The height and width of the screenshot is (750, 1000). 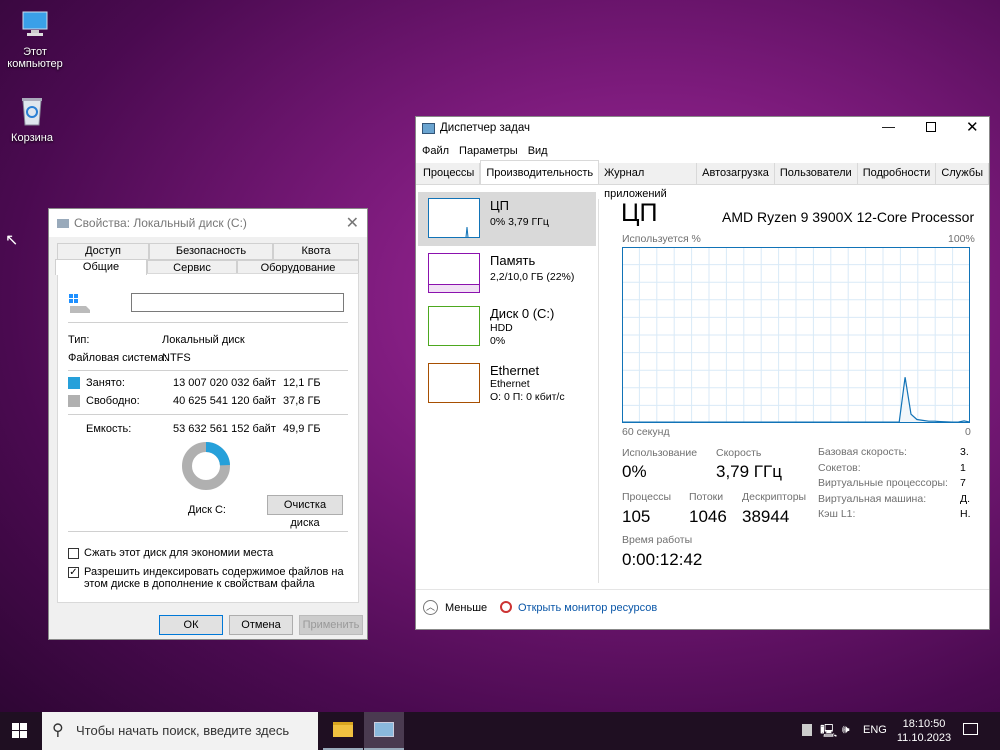 I want to click on clock-date: 11.10.2023, so click(x=924, y=738).